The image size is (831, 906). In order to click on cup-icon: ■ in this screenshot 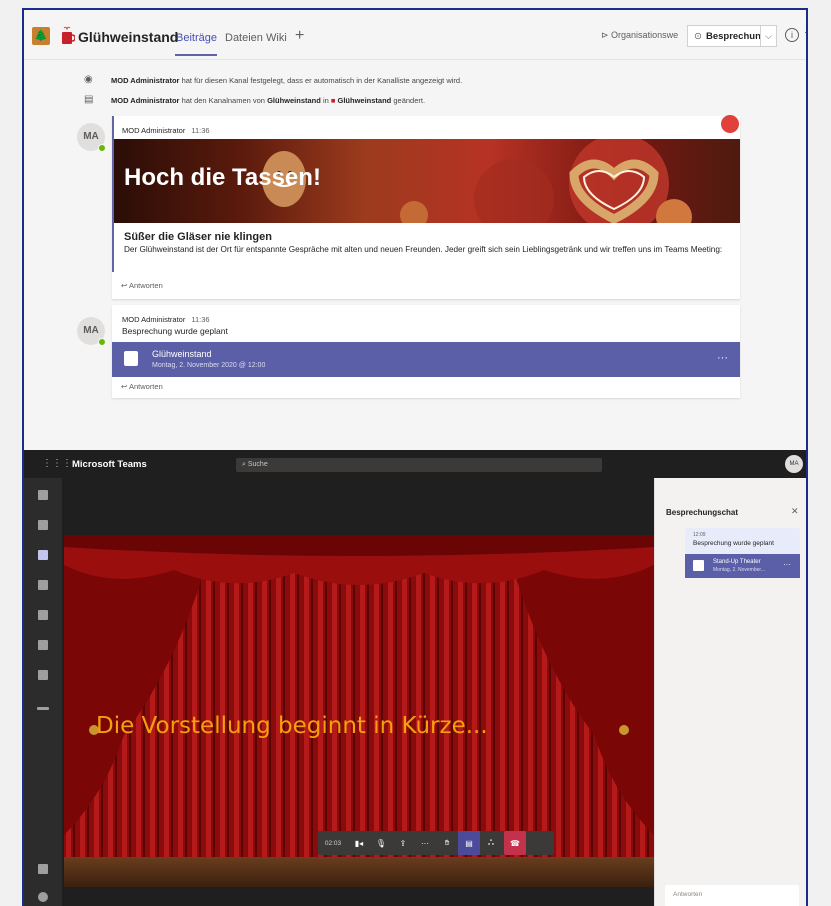, I will do `click(333, 100)`.